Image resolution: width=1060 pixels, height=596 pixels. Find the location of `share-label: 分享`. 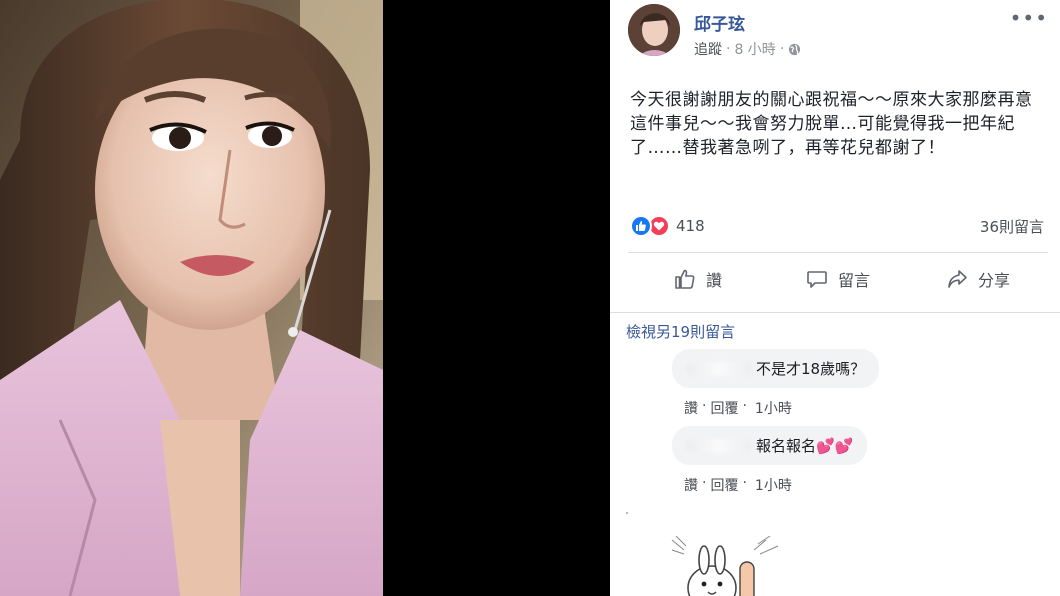

share-label: 分享 is located at coordinates (993, 280).